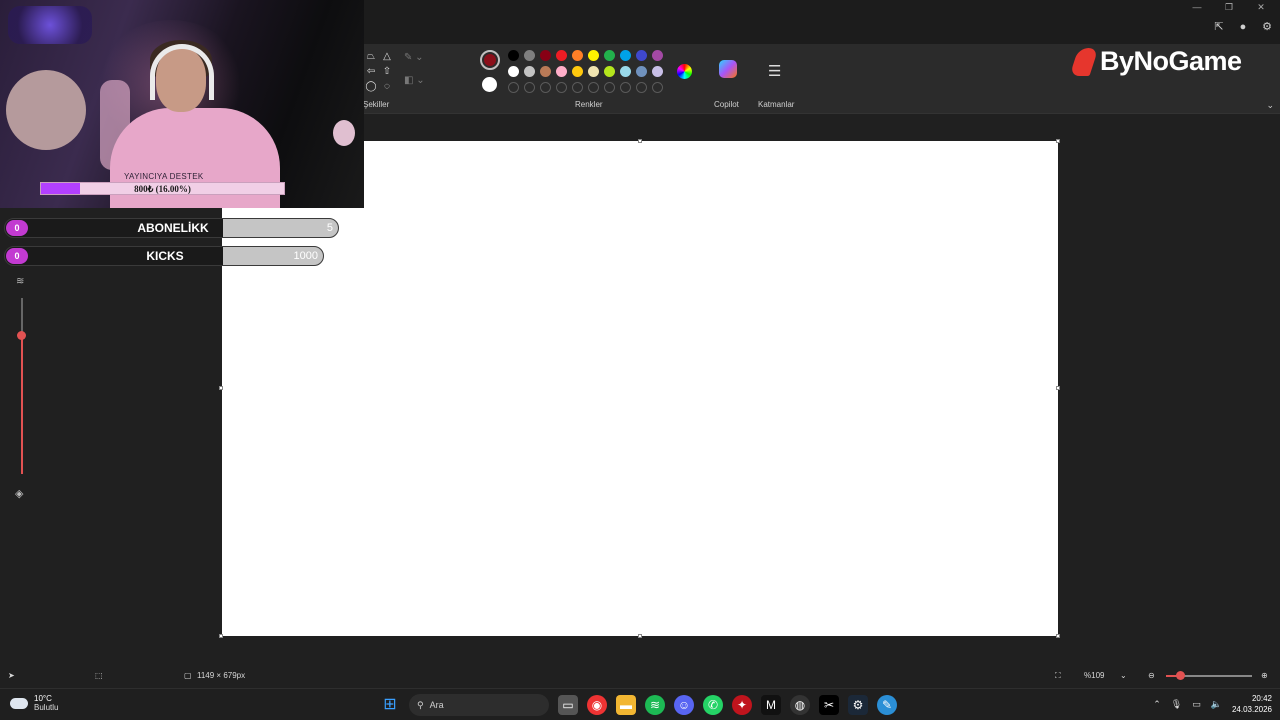 This screenshot has height=720, width=1280. I want to click on brush-size-slider: ≋ ◈, so click(22, 389).